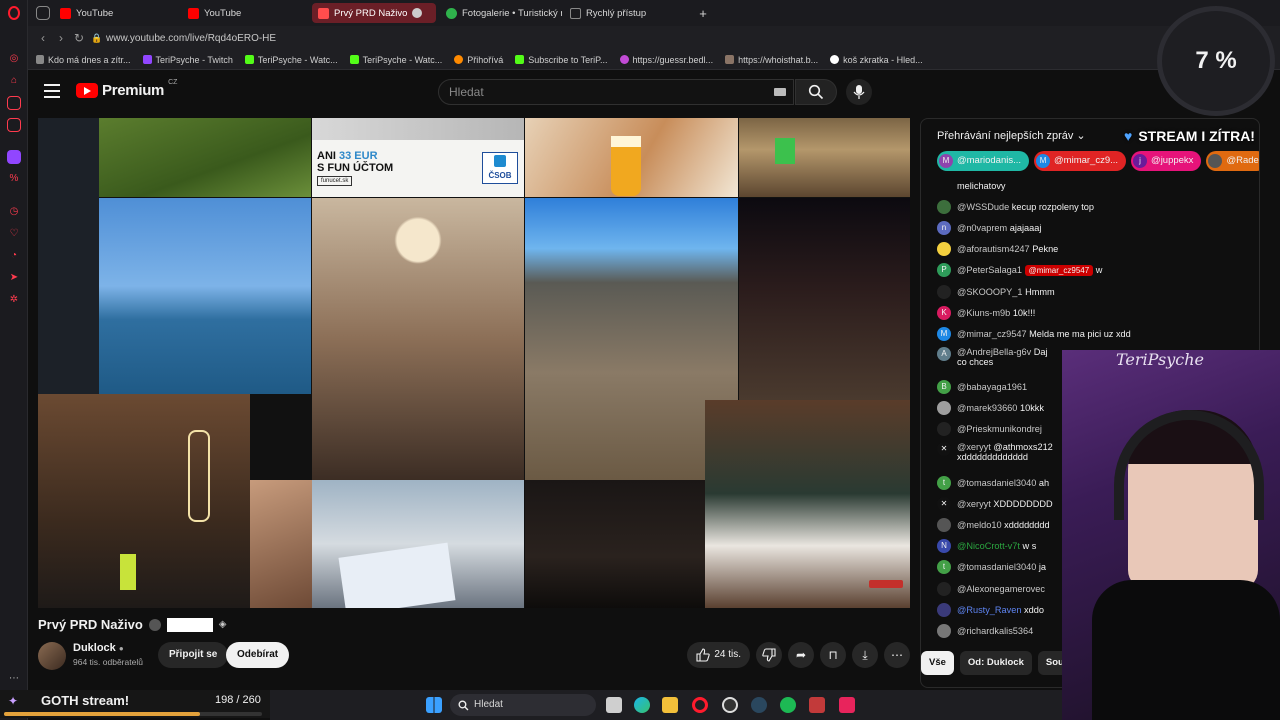 This screenshot has height=720, width=1280. I want to click on opera-taskbar-icon, so click(700, 705).